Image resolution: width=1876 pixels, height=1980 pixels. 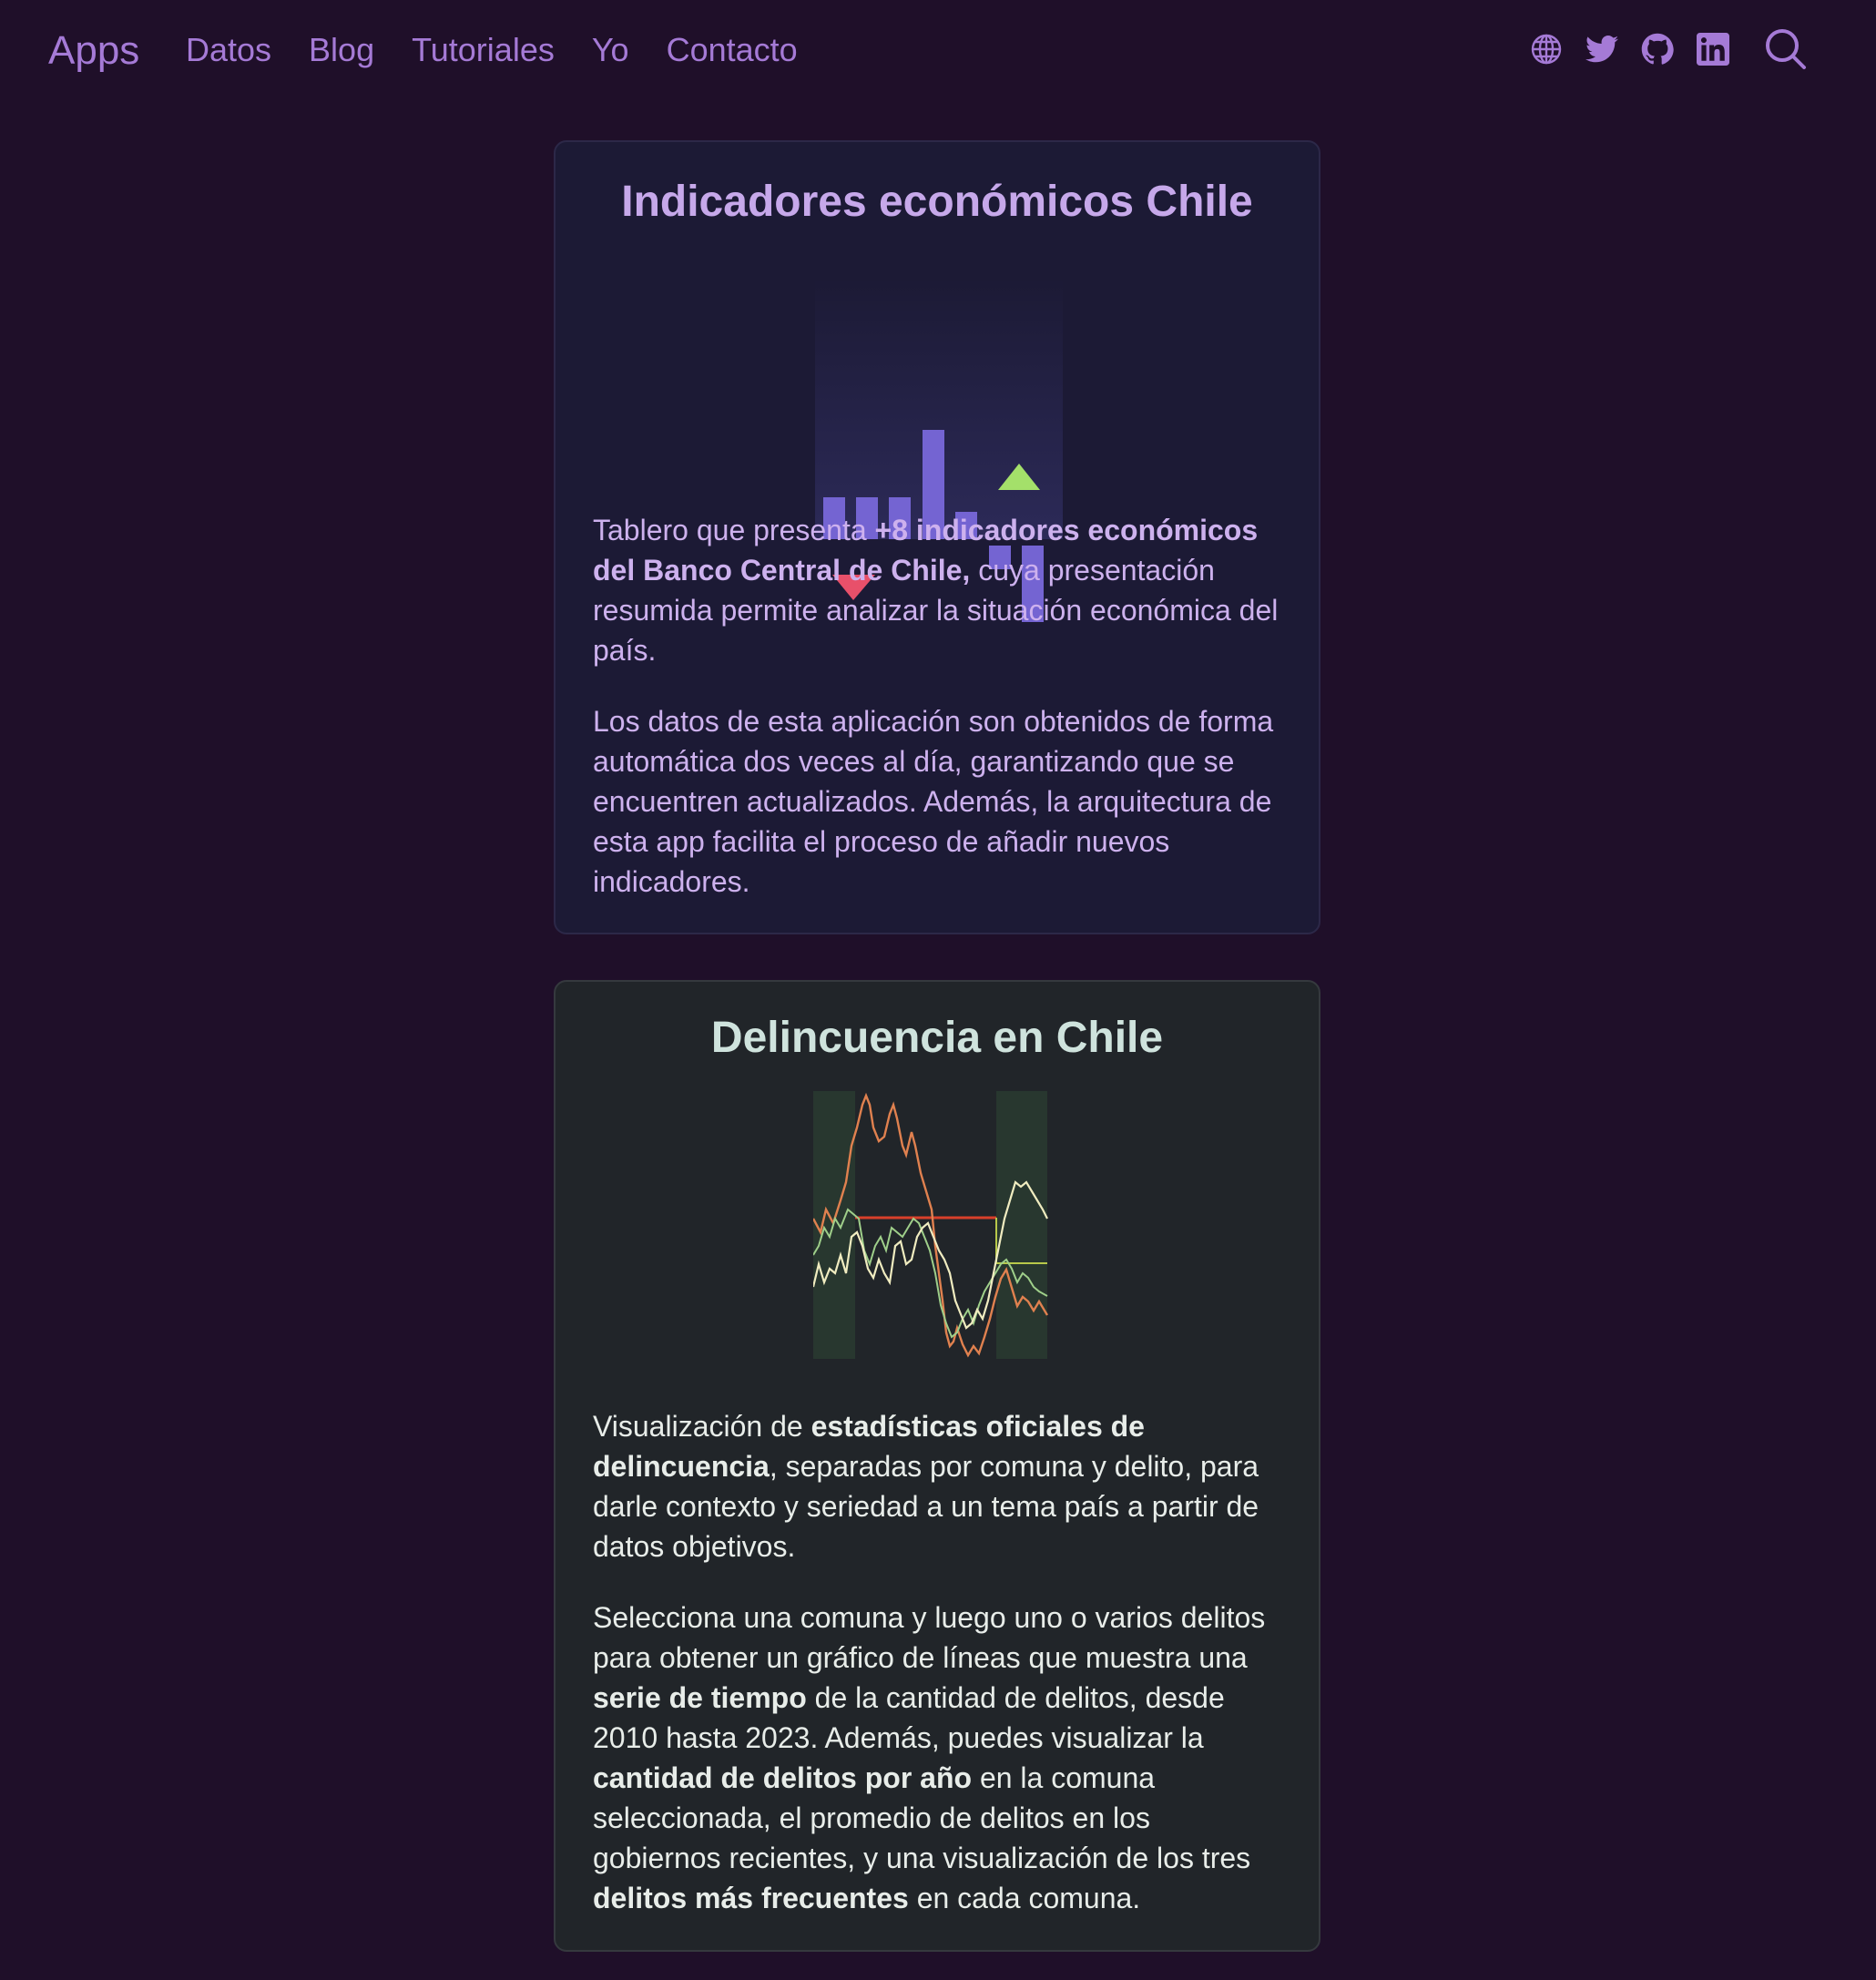 I want to click on card-title: Delincuencia en Chile, so click(x=937, y=1038).